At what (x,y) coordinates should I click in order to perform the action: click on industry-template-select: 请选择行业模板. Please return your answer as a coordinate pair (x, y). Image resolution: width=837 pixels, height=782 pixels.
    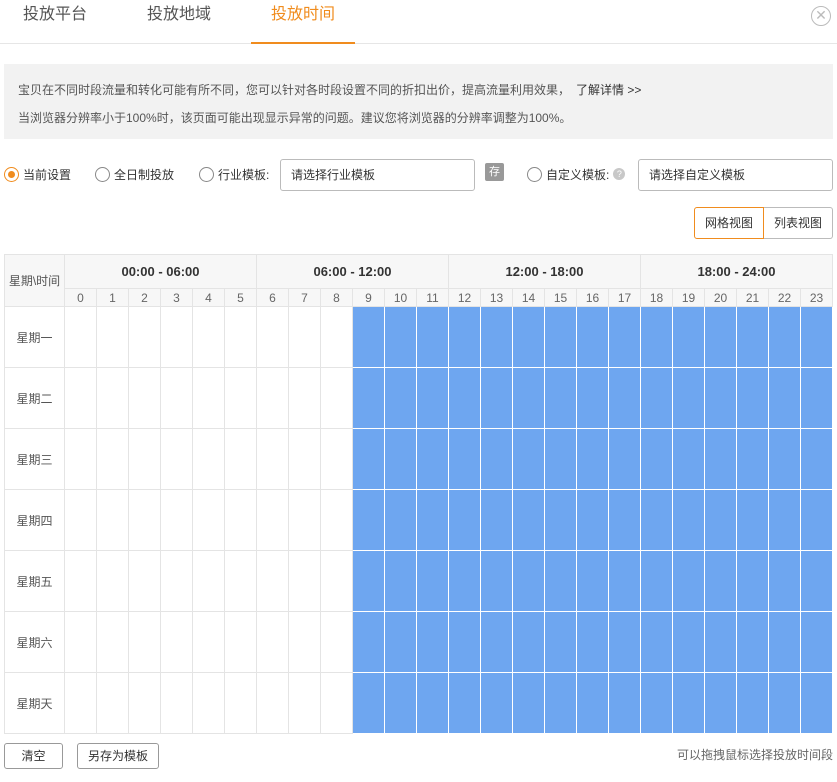
    Looking at the image, I should click on (377, 175).